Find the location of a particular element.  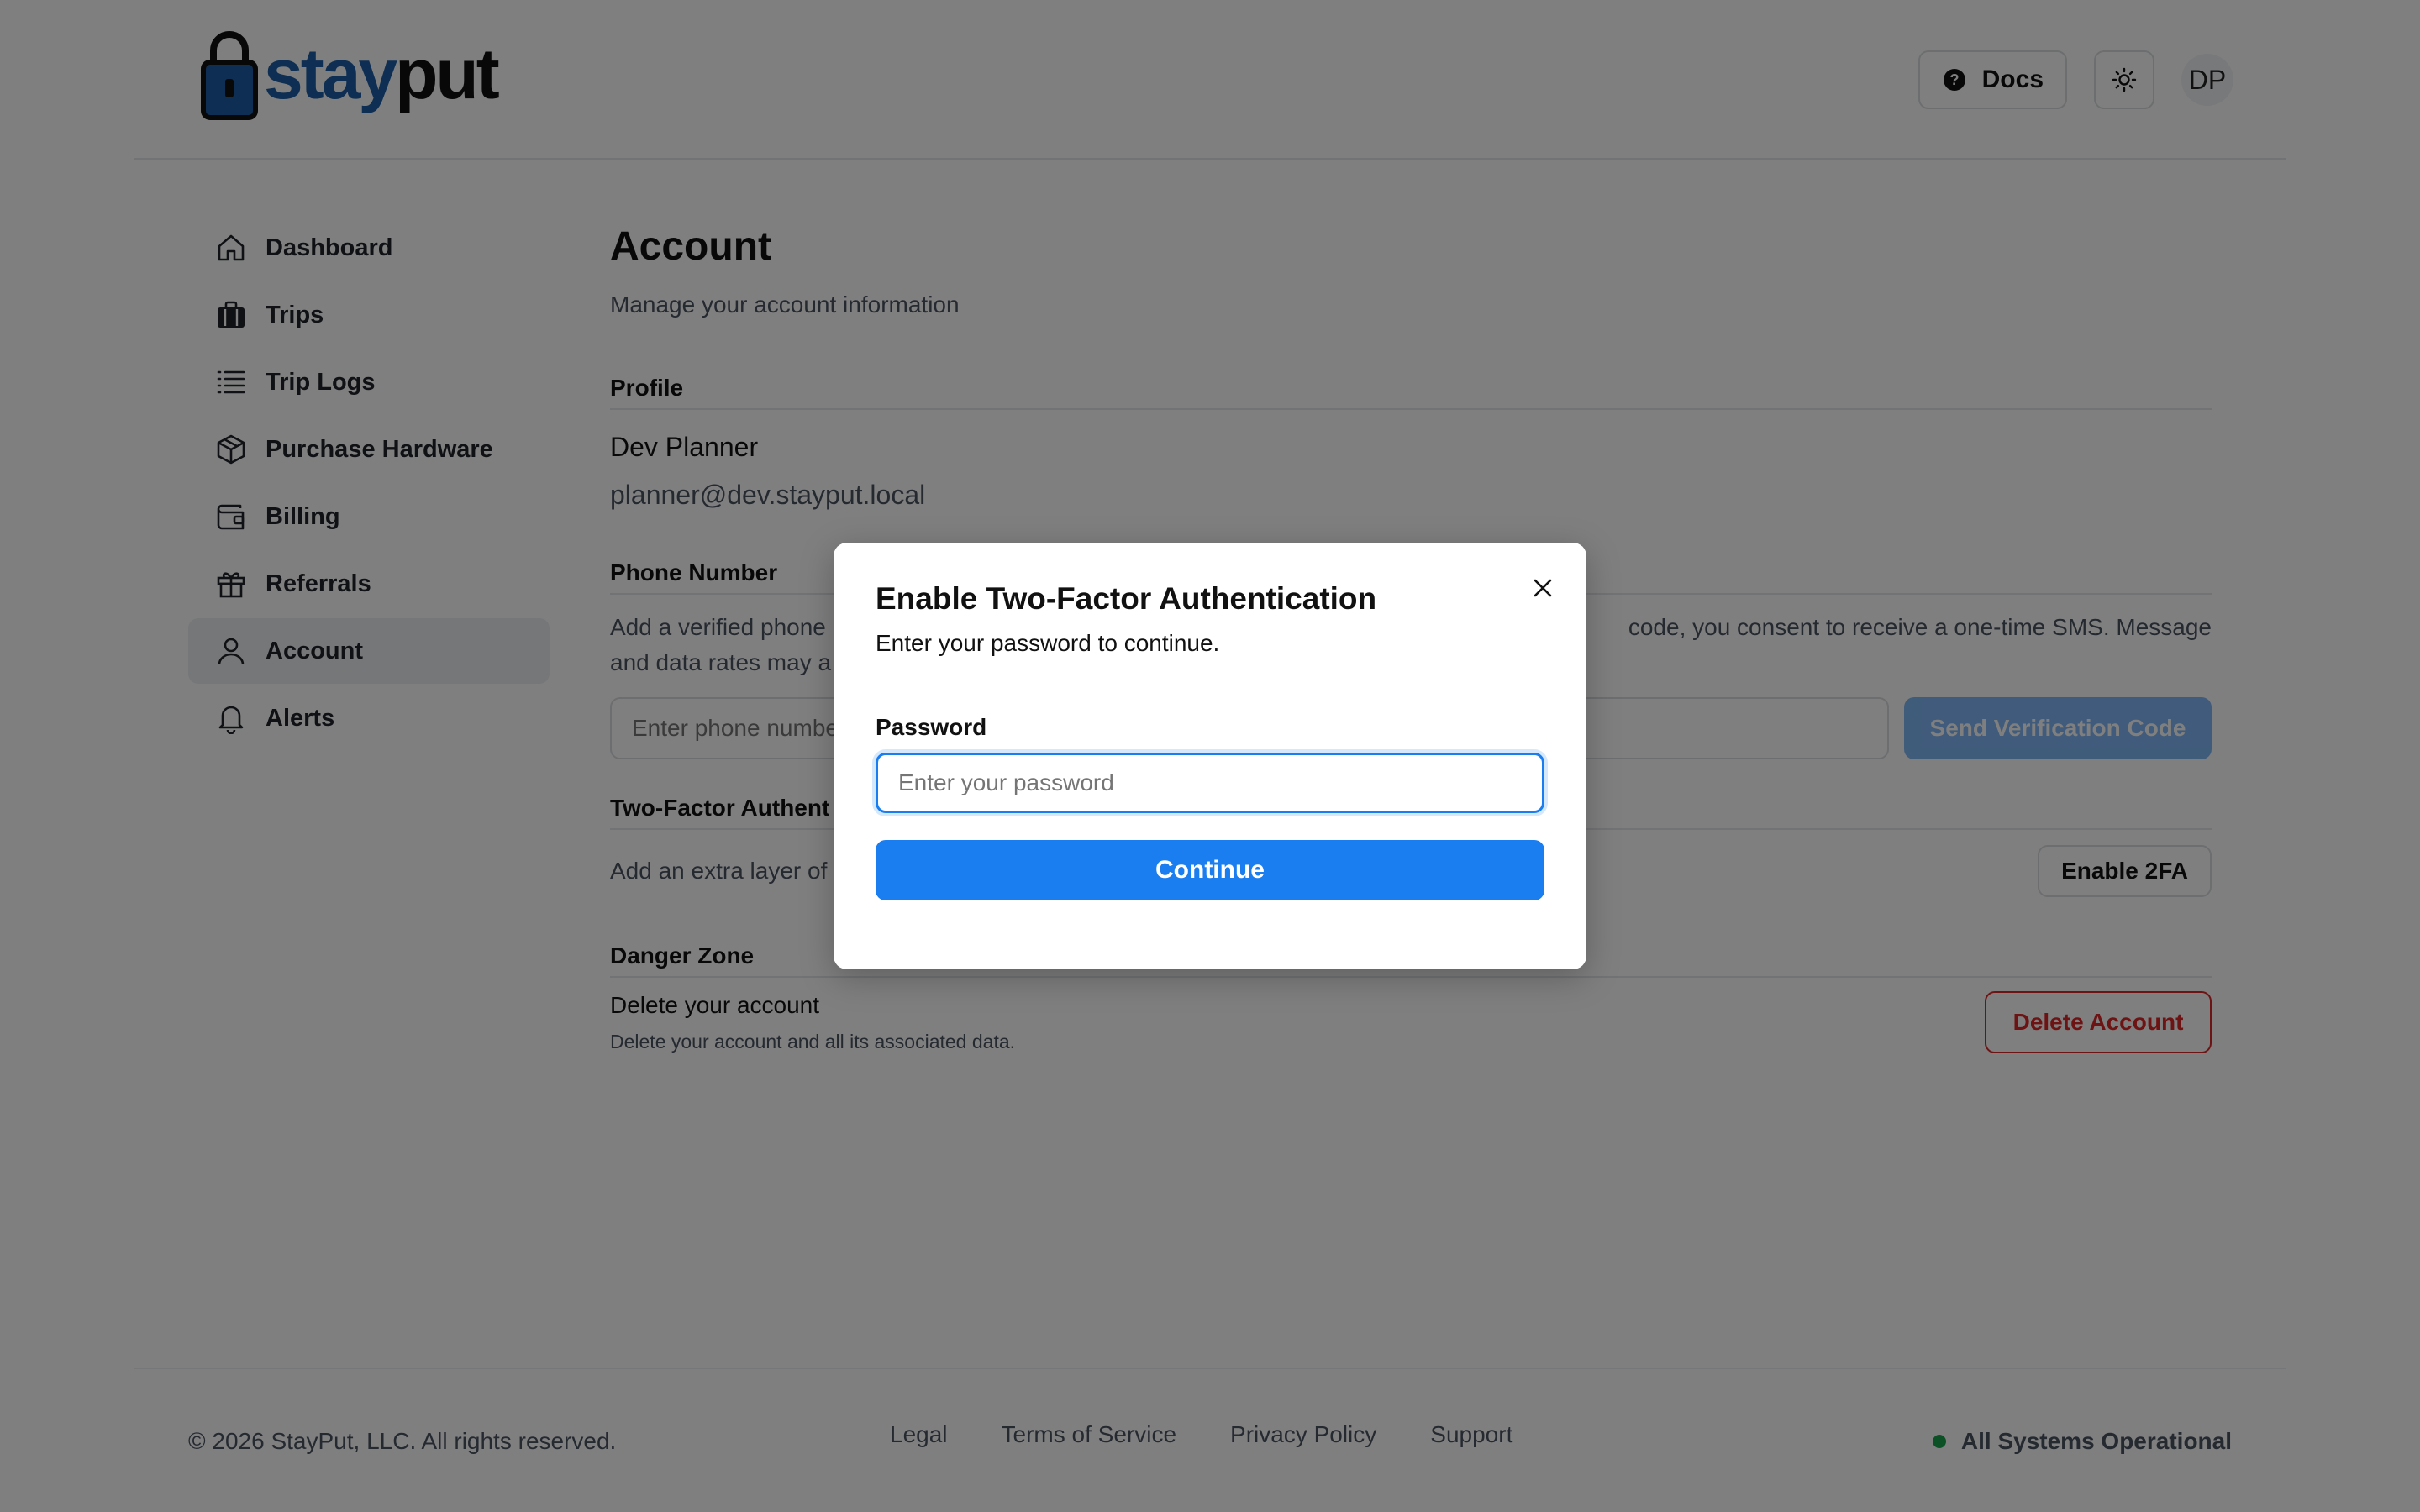

password-input is located at coordinates (1210, 783).